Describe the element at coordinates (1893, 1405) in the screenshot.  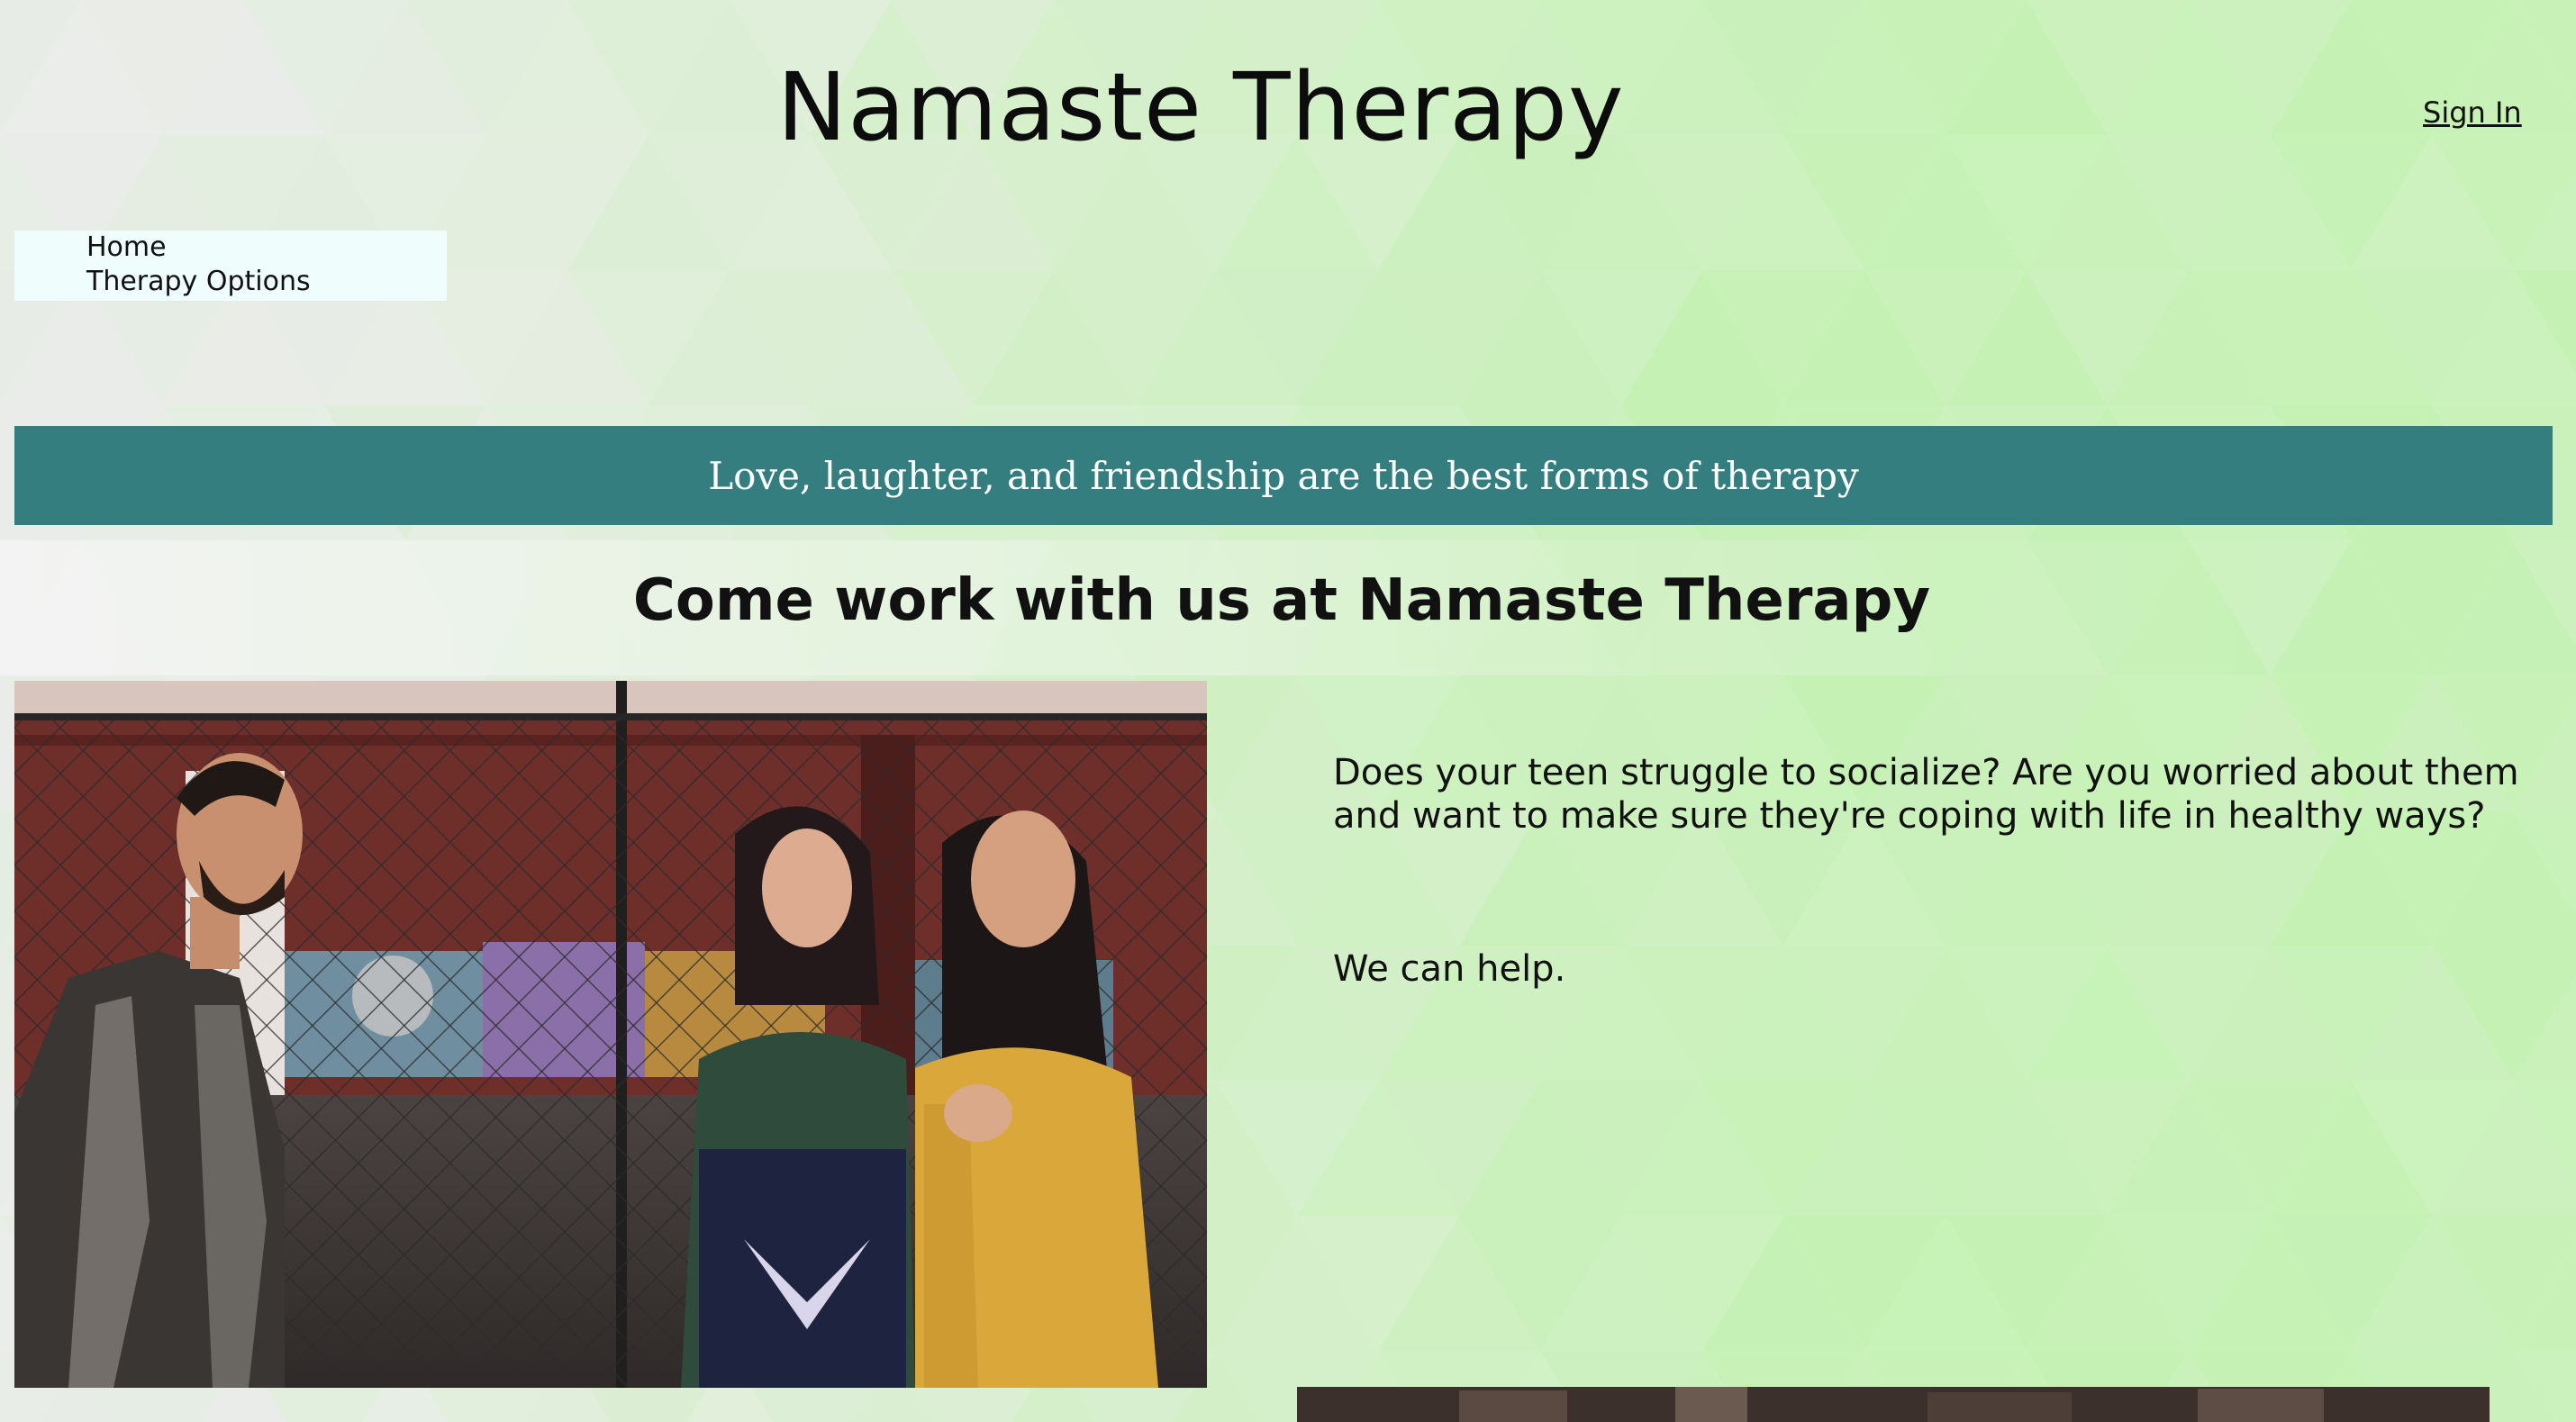
I see `second-photo` at that location.